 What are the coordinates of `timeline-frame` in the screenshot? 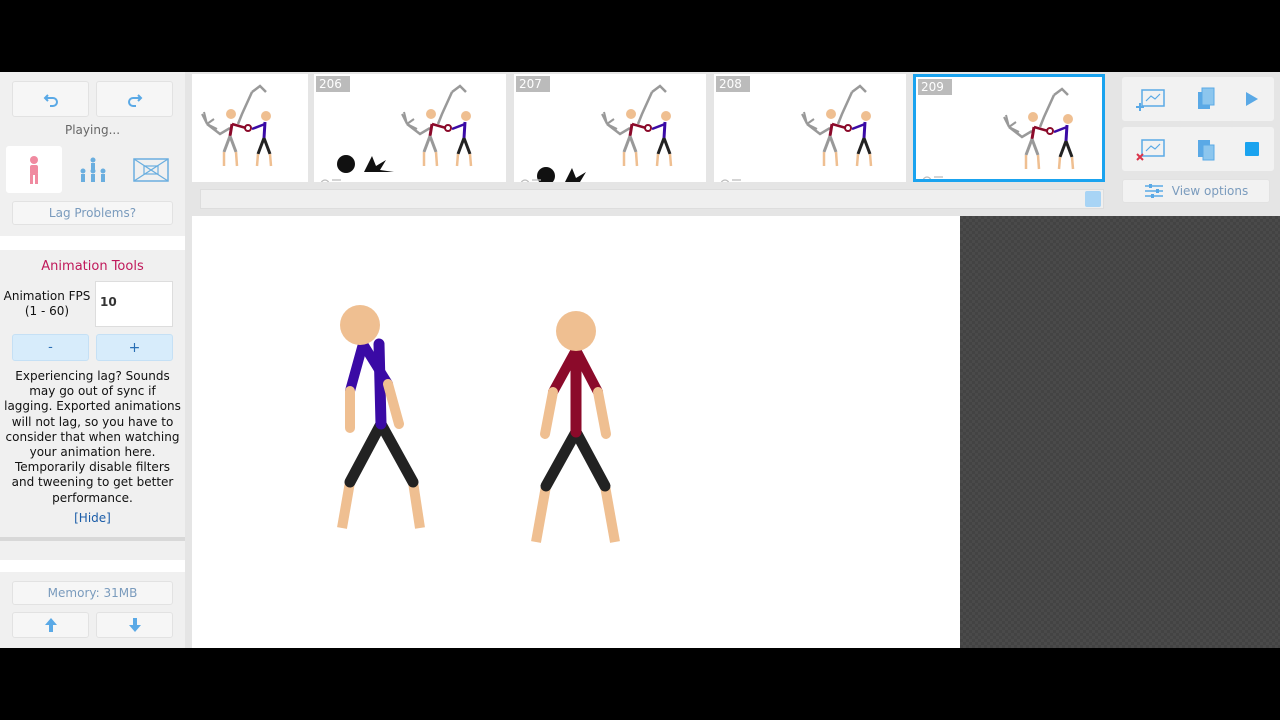 It's located at (250, 128).